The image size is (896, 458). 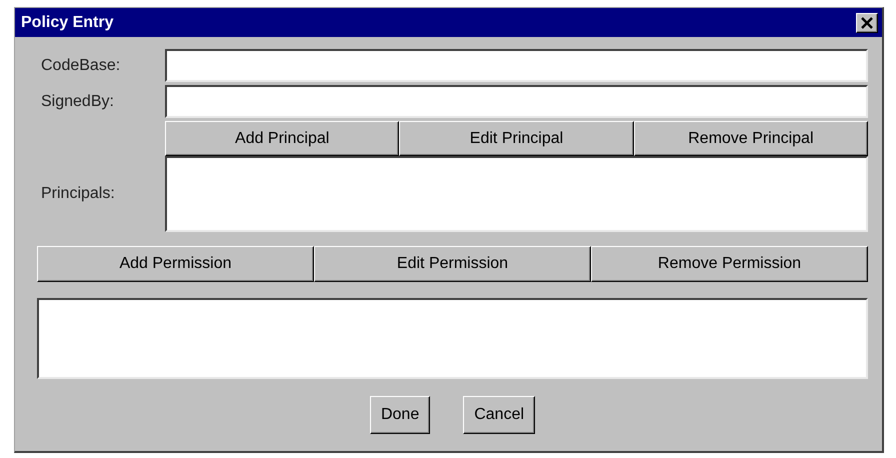 I want to click on close-button, so click(x=867, y=22).